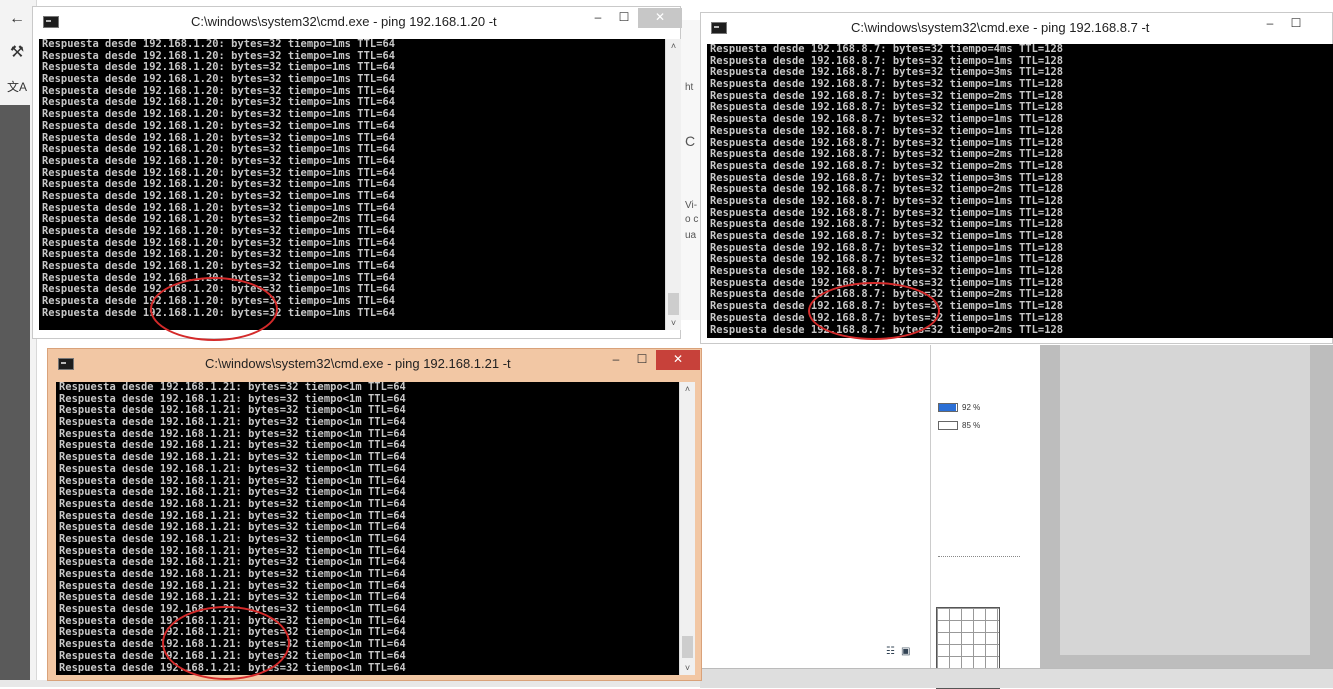 This screenshot has width=1333, height=689. What do you see at coordinates (959, 425) in the screenshot?
I see `percent-row: 85 %` at bounding box center [959, 425].